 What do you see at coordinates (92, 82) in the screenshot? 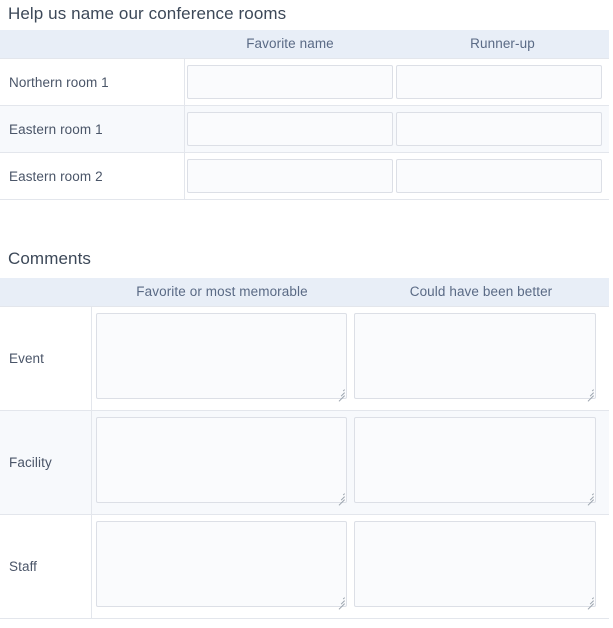
I see `rooms-row-label-northern-room-1: Northern room 1` at bounding box center [92, 82].